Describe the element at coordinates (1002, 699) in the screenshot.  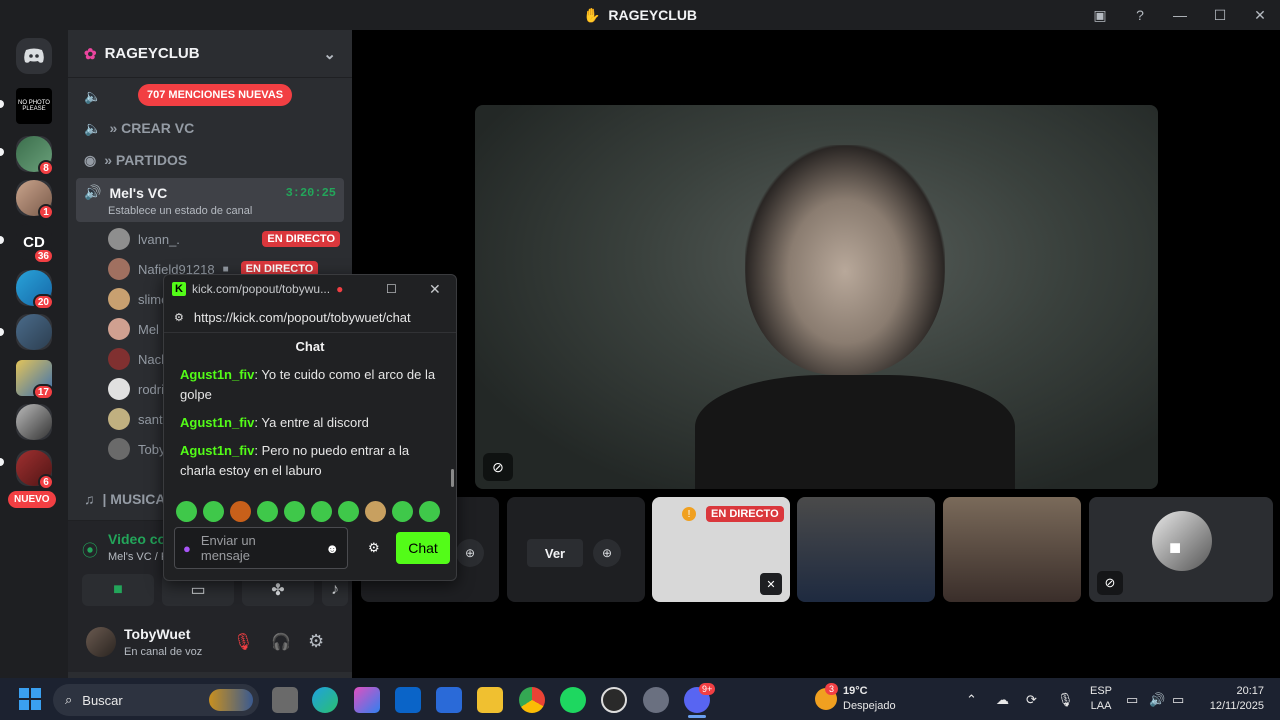
I see `cloud-icon: ☁` at that location.